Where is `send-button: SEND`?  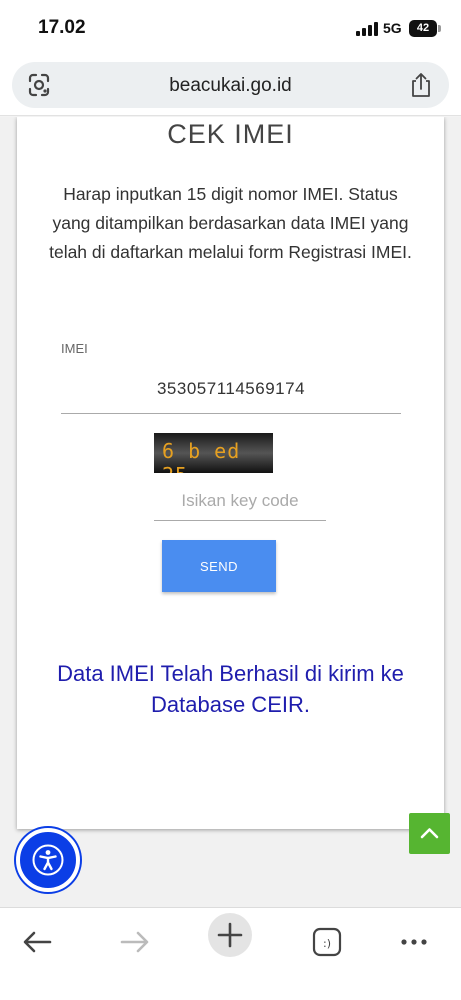
send-button: SEND is located at coordinates (219, 566).